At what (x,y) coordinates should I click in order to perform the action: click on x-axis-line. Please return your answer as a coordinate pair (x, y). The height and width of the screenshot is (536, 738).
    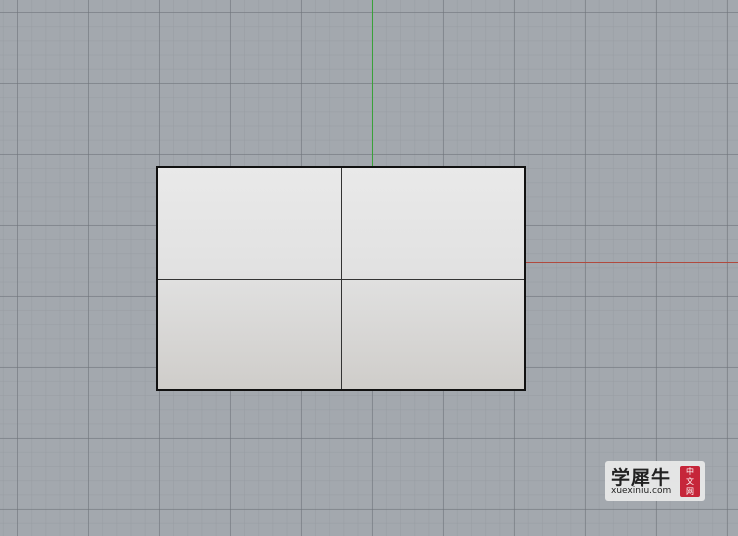
    Looking at the image, I should click on (631, 262).